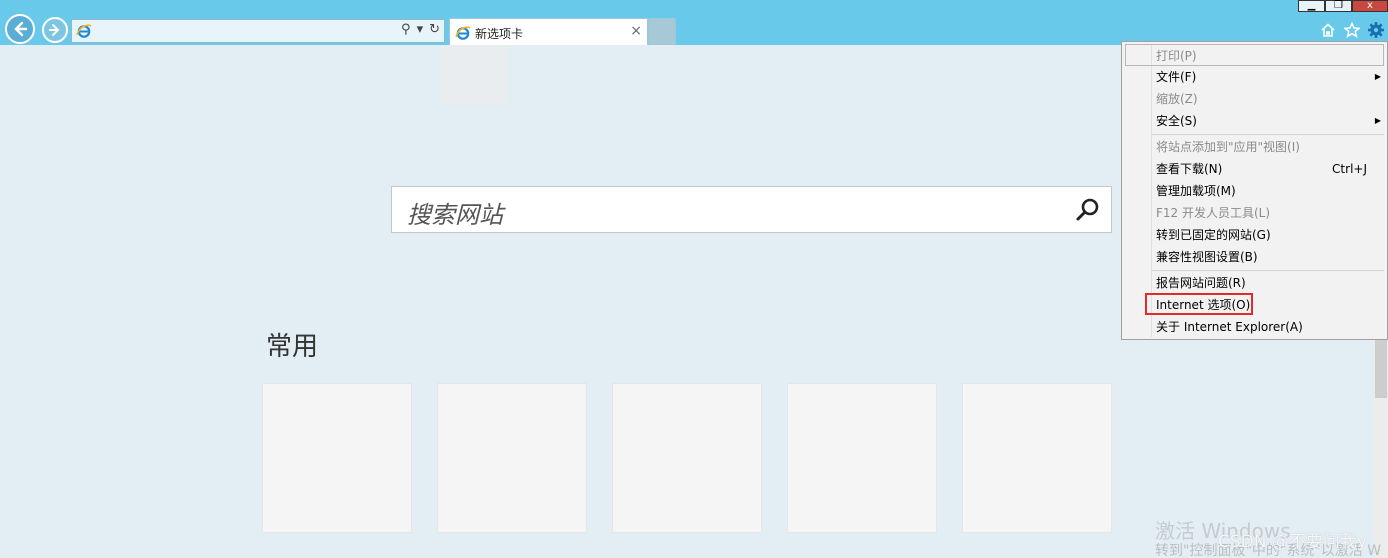 The width and height of the screenshot is (1388, 558). I want to click on tools-button, so click(1376, 30).